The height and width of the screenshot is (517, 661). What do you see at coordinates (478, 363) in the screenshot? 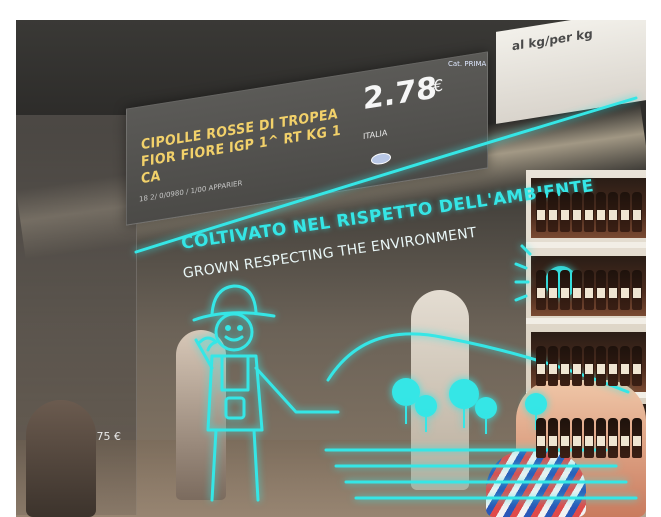
I see `hill-icon` at bounding box center [478, 363].